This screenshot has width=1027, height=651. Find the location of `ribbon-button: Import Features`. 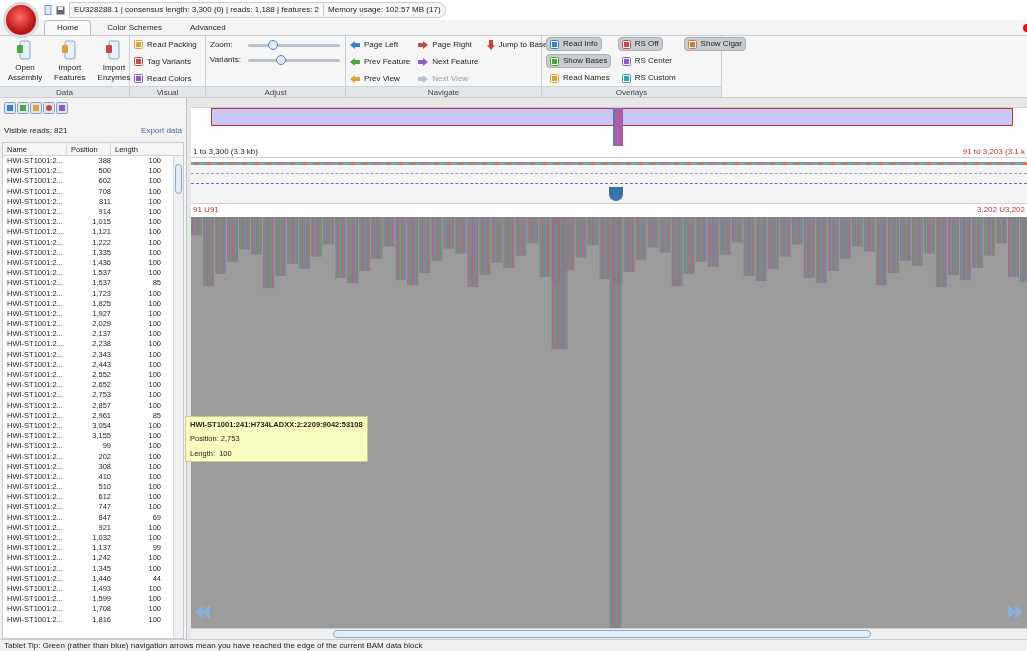

ribbon-button: Import Features is located at coordinates (70, 61).